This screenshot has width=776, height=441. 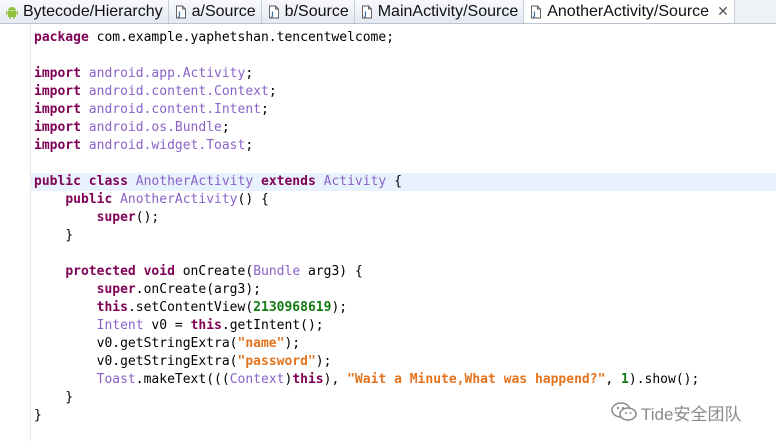 I want to click on tab-b-source: Jb/Source, so click(x=308, y=11).